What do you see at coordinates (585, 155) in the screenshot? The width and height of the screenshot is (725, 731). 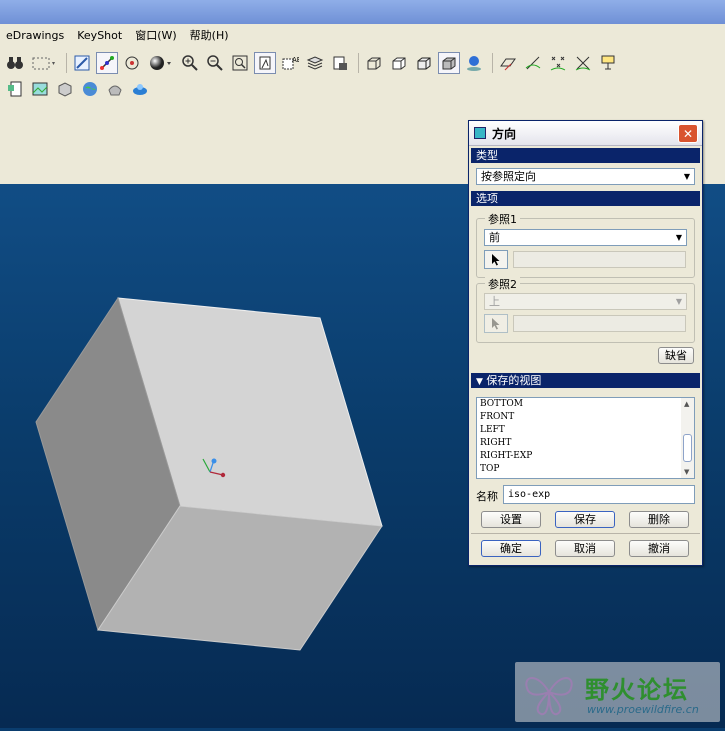 I see `type-section-header: 类型` at bounding box center [585, 155].